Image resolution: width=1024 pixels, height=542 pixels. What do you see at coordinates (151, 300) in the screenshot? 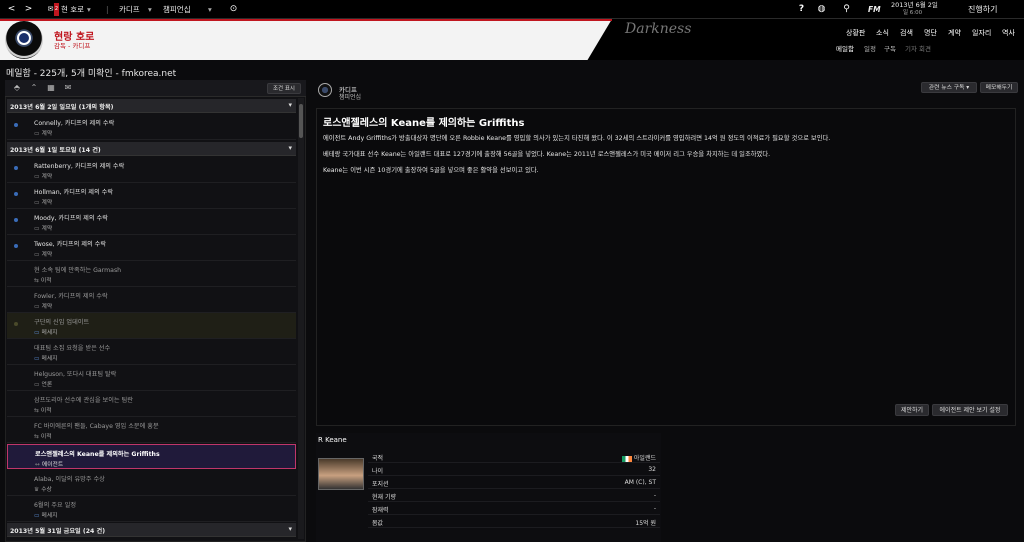
I see `list-item: Fowler, 카디프의 제의 수락 ▭ 계약` at bounding box center [151, 300].